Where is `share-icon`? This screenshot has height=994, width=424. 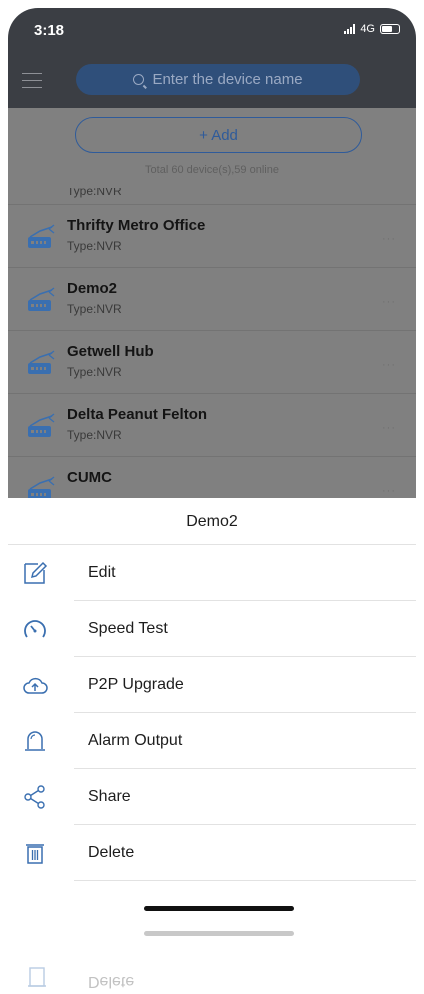 share-icon is located at coordinates (34, 797).